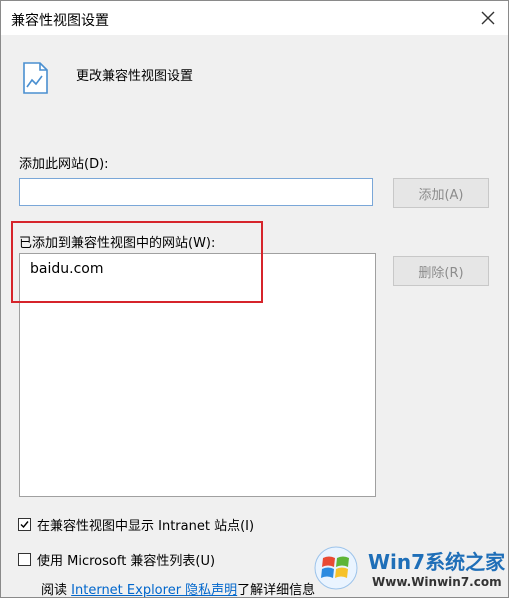 The image size is (509, 598). What do you see at coordinates (146, 526) in the screenshot?
I see `intranet-label: 在兼容性视图中显示 Intranet 站点(I)` at bounding box center [146, 526].